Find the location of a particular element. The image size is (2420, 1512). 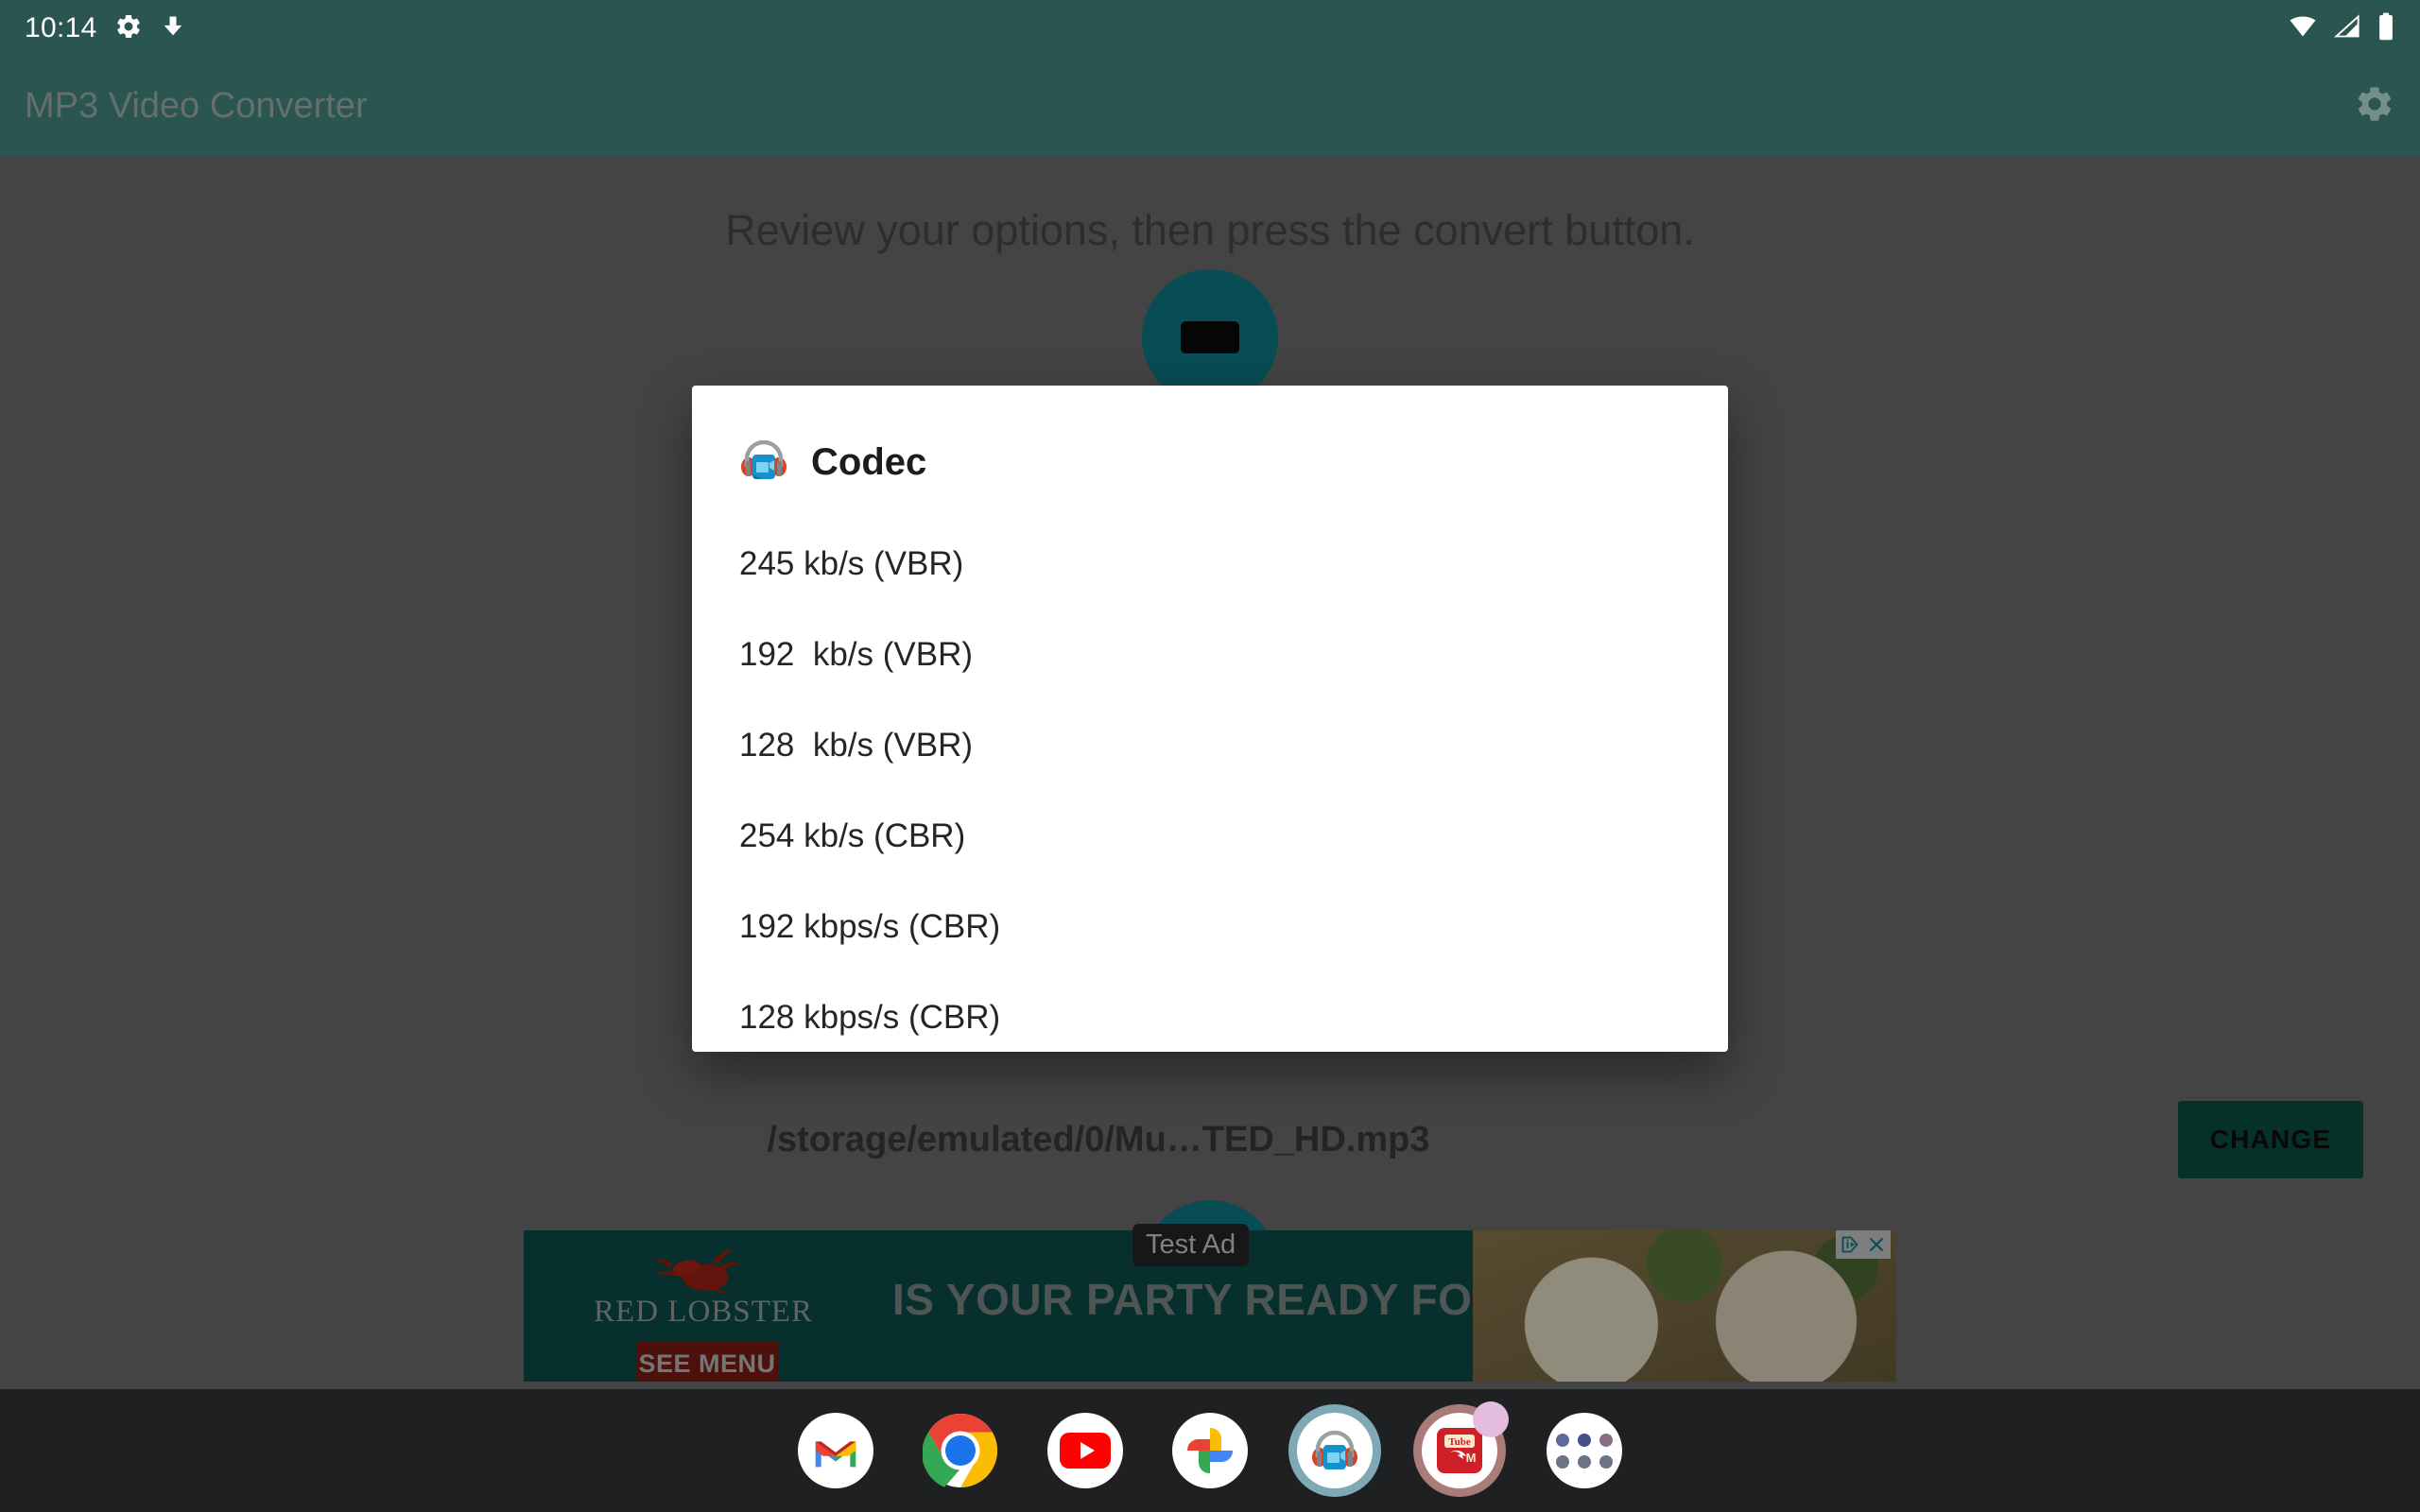

test-ad-badge: Test Ad is located at coordinates (1191, 1245).